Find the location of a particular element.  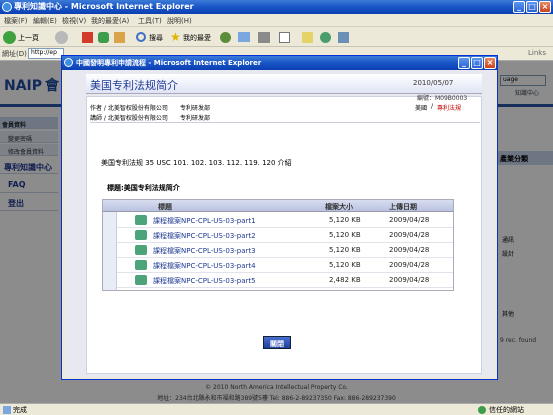

favorites-star-icon: ★ is located at coordinates (175, 37).